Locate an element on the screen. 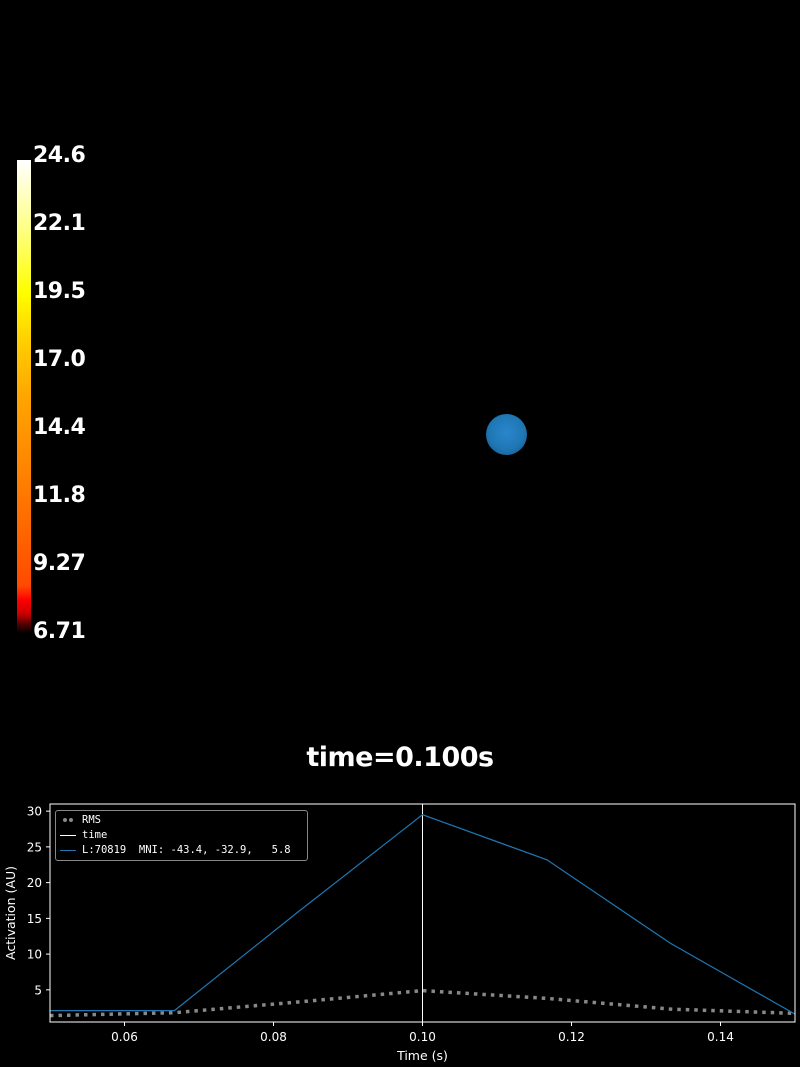 Image resolution: width=800 pixels, height=1067 pixels. colorbar-label-max: 24.6 is located at coordinates (59, 155).